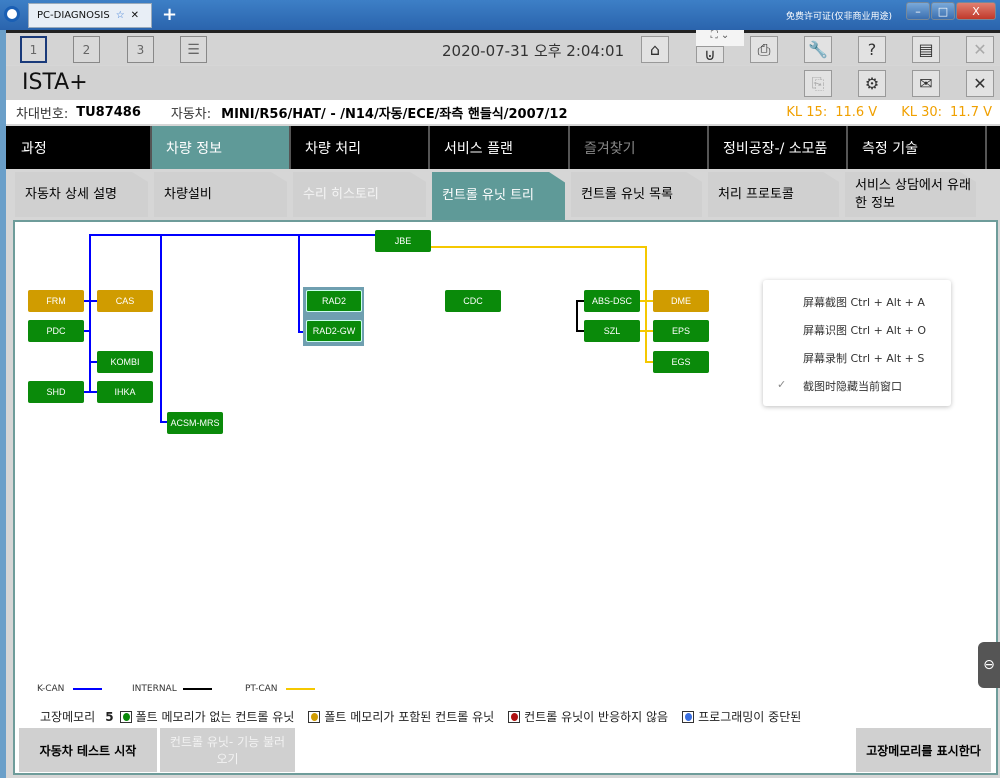 The height and width of the screenshot is (778, 1000). I want to click on legend-no-fault: 폴트 메모리가 없는 컨트롤 유닛, so click(215, 717).